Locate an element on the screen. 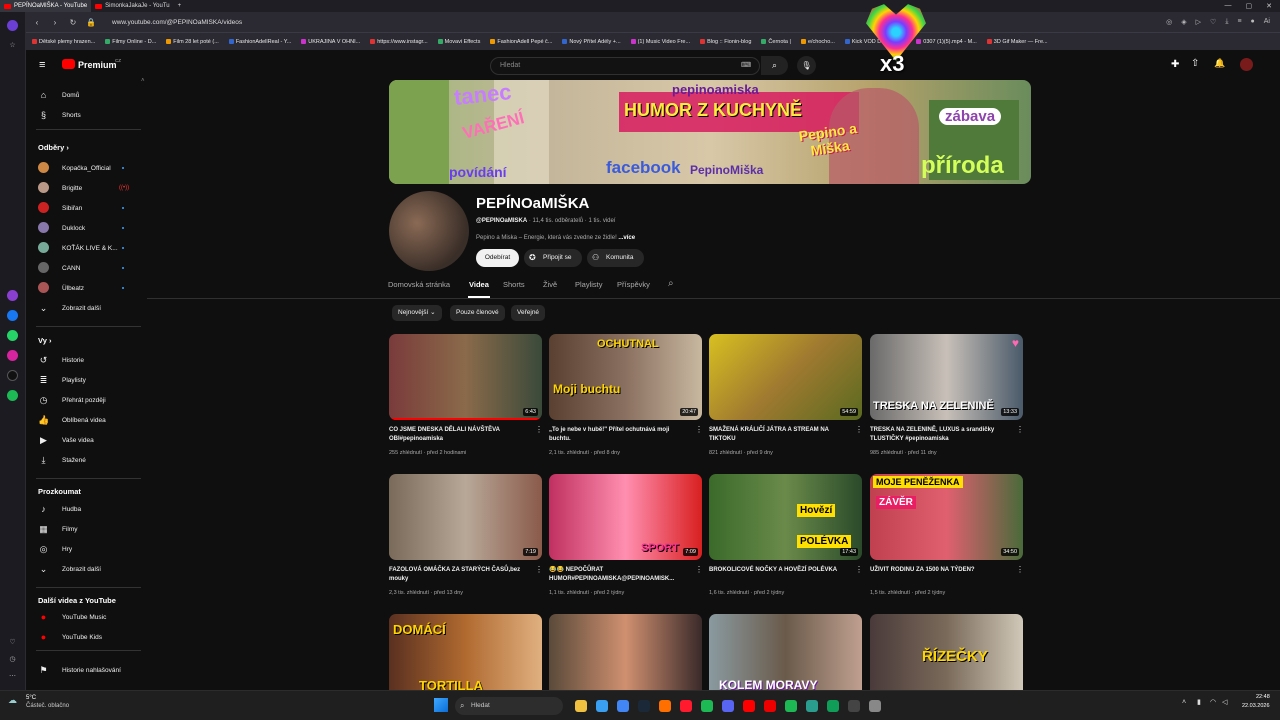  taskbar-chrome-icon is located at coordinates (623, 706).